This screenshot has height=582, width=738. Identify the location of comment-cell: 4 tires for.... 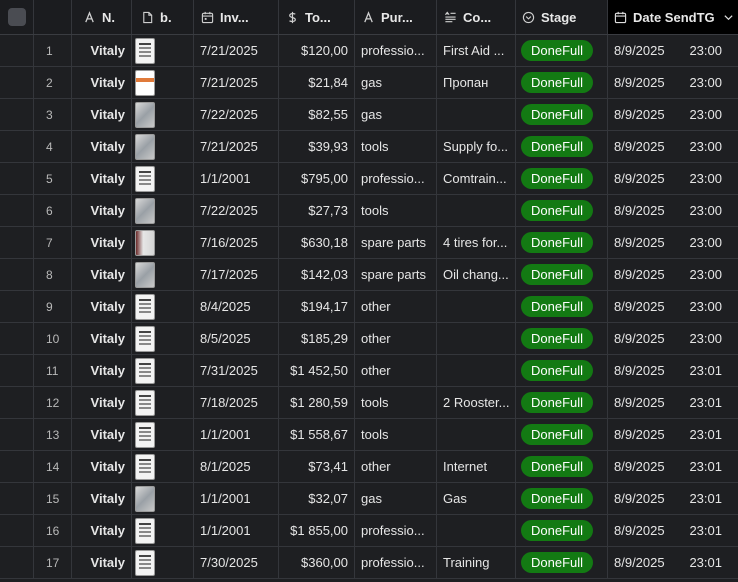
(476, 242).